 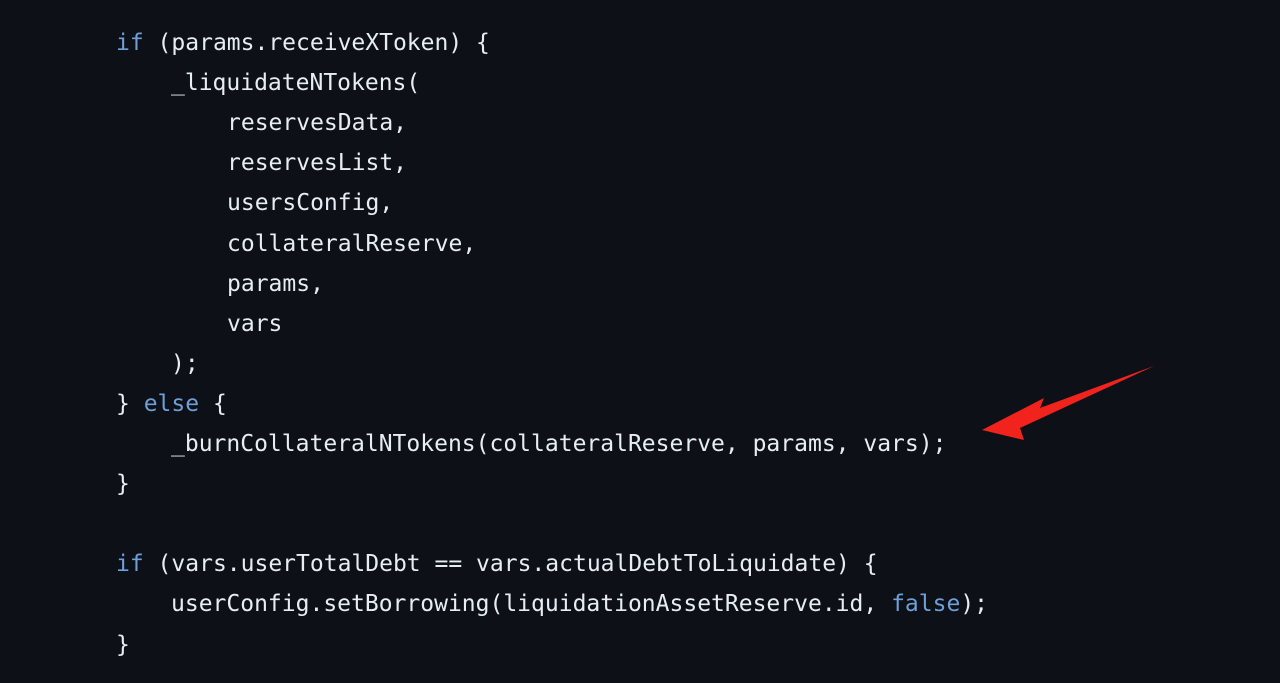 I want to click on code-token: vars, so click(x=255, y=323).